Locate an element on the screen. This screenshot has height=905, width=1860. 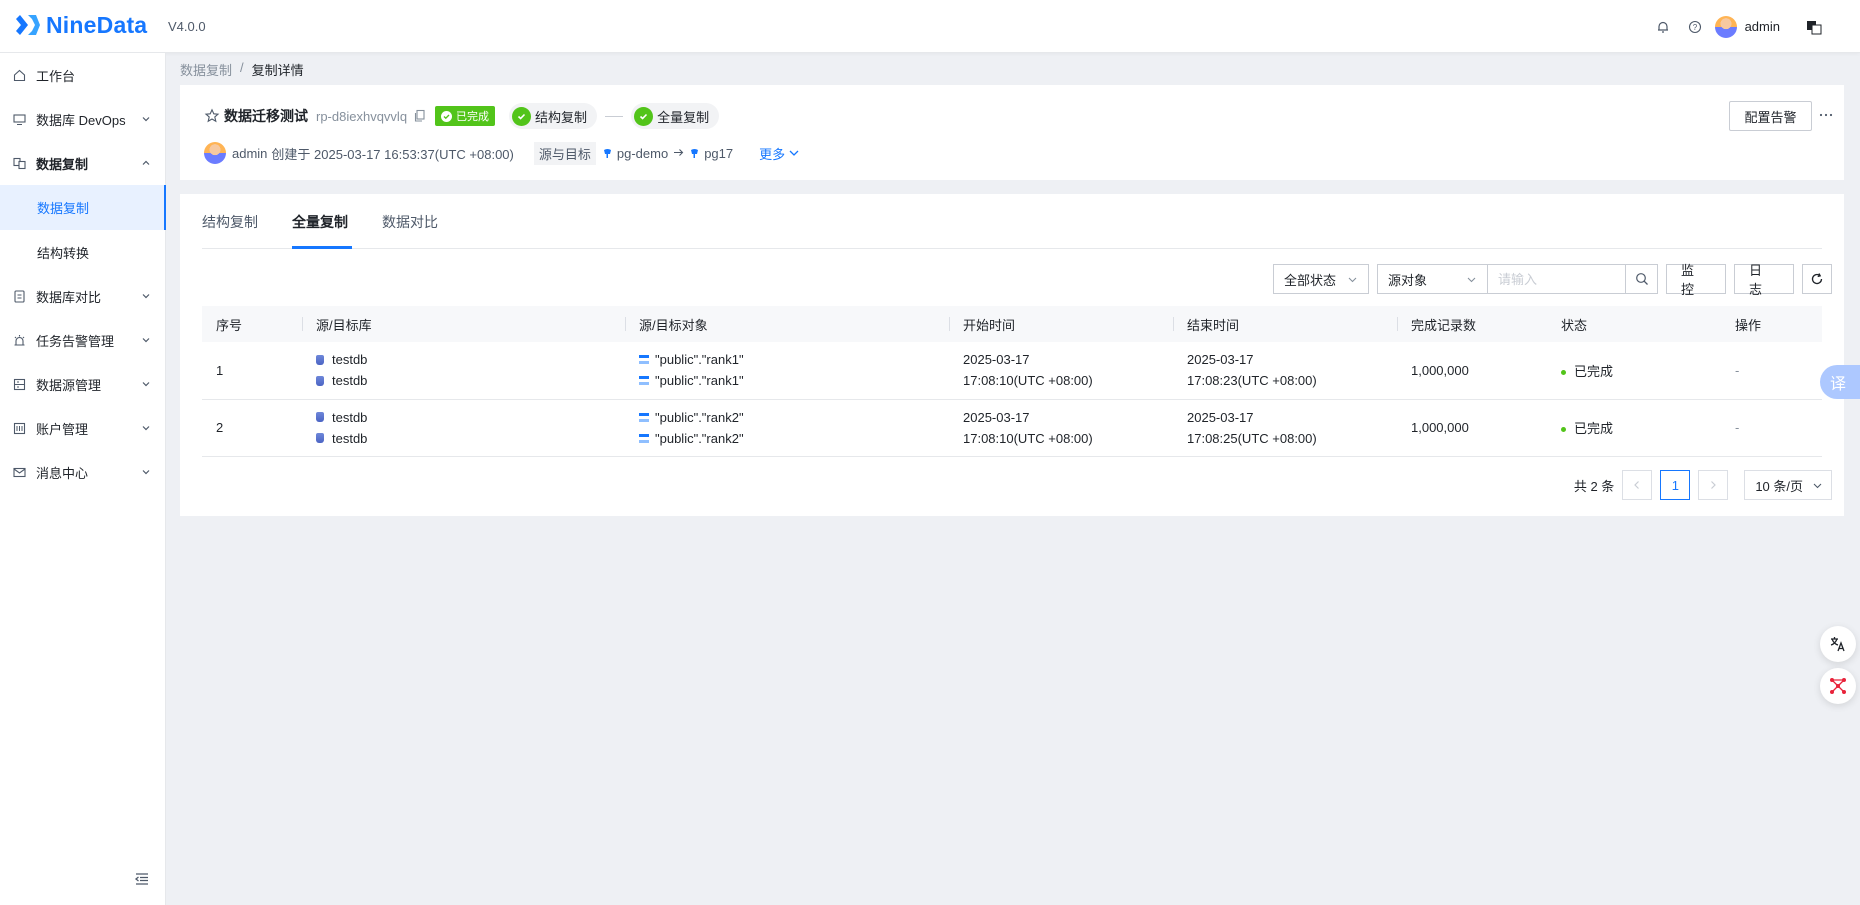
home-icon is located at coordinates (19, 75).